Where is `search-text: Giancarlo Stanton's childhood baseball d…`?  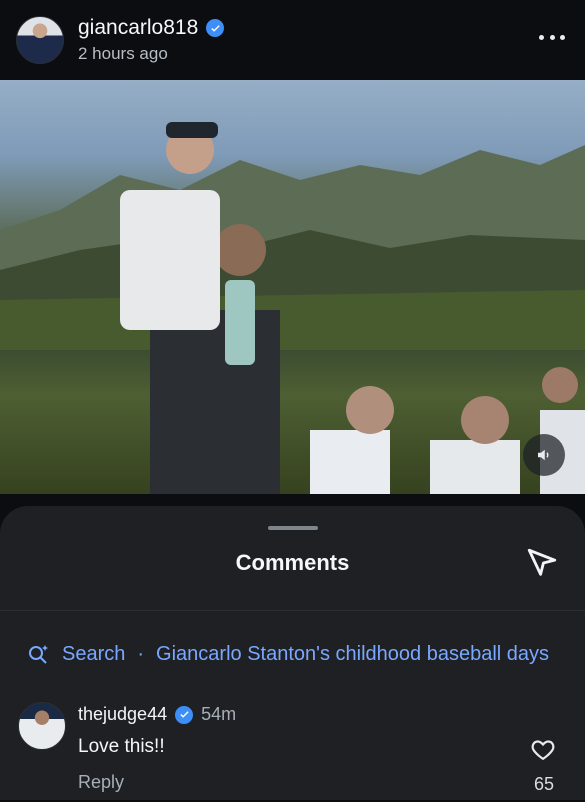
search-text: Giancarlo Stanton's childhood baseball d… is located at coordinates (353, 653).